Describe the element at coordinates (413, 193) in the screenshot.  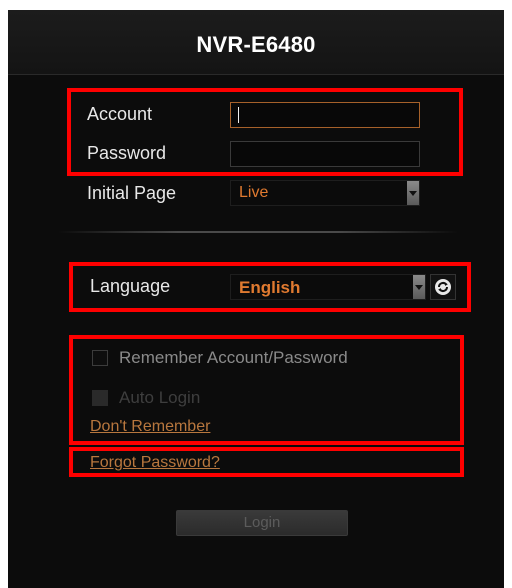
I see `chevron-down-icon` at that location.